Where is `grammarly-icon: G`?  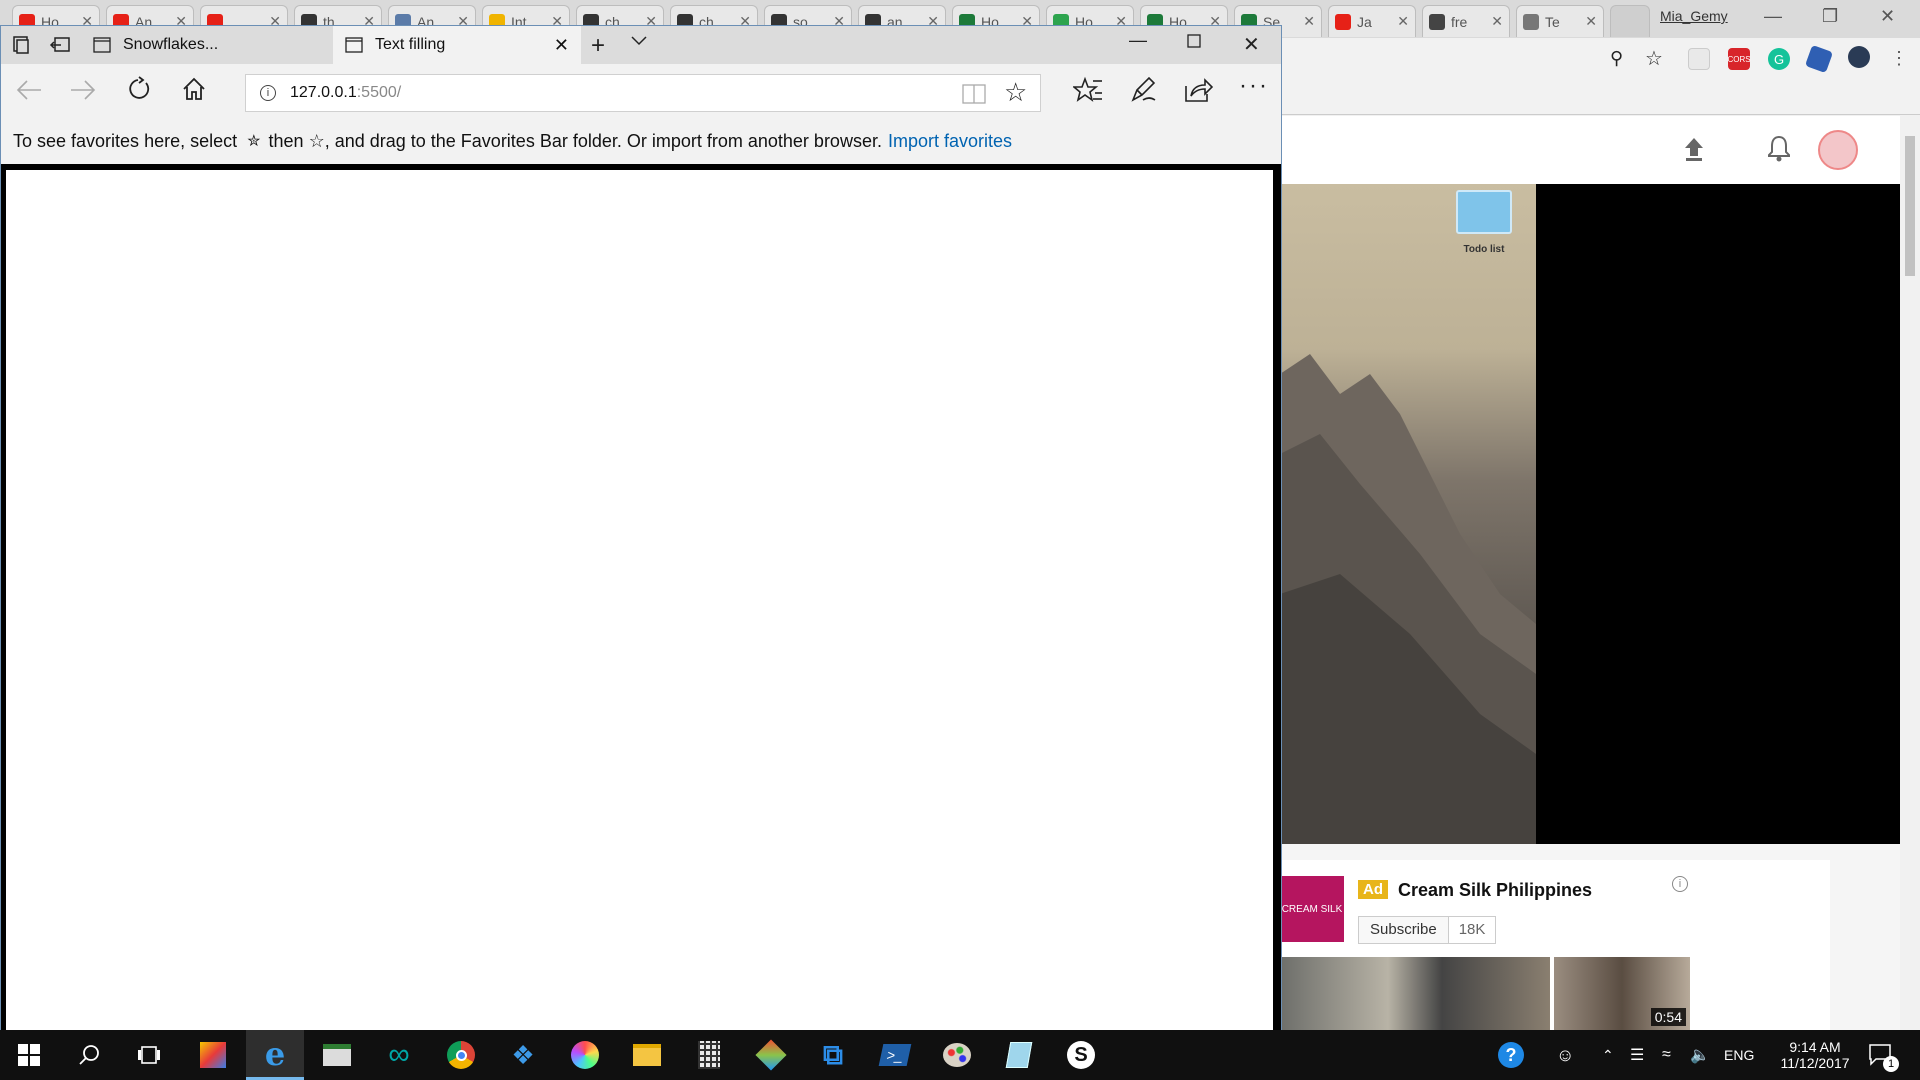 grammarly-icon: G is located at coordinates (1779, 59).